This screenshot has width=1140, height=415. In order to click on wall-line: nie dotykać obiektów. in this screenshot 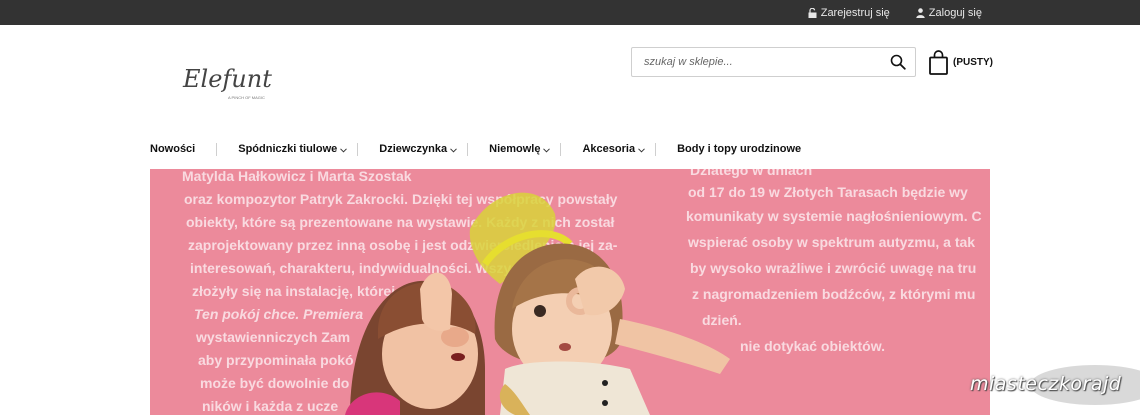, I will do `click(812, 346)`.